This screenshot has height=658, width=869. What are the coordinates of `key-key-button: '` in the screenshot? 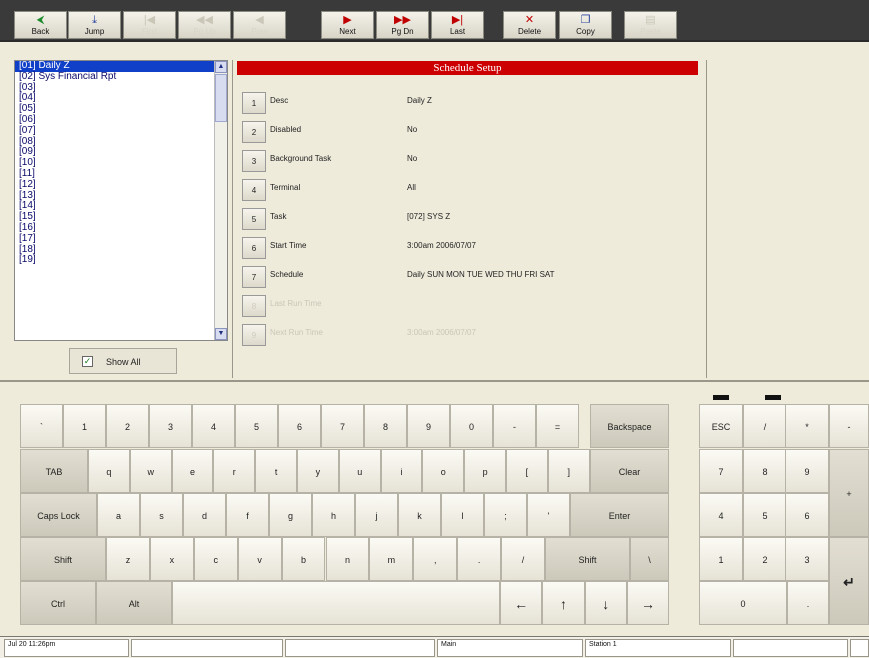 It's located at (548, 515).